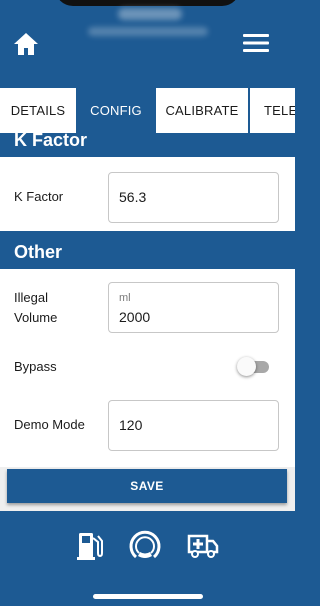 The width and height of the screenshot is (320, 606). Describe the element at coordinates (147, 250) in the screenshot. I see `other-section-header: Other` at that location.